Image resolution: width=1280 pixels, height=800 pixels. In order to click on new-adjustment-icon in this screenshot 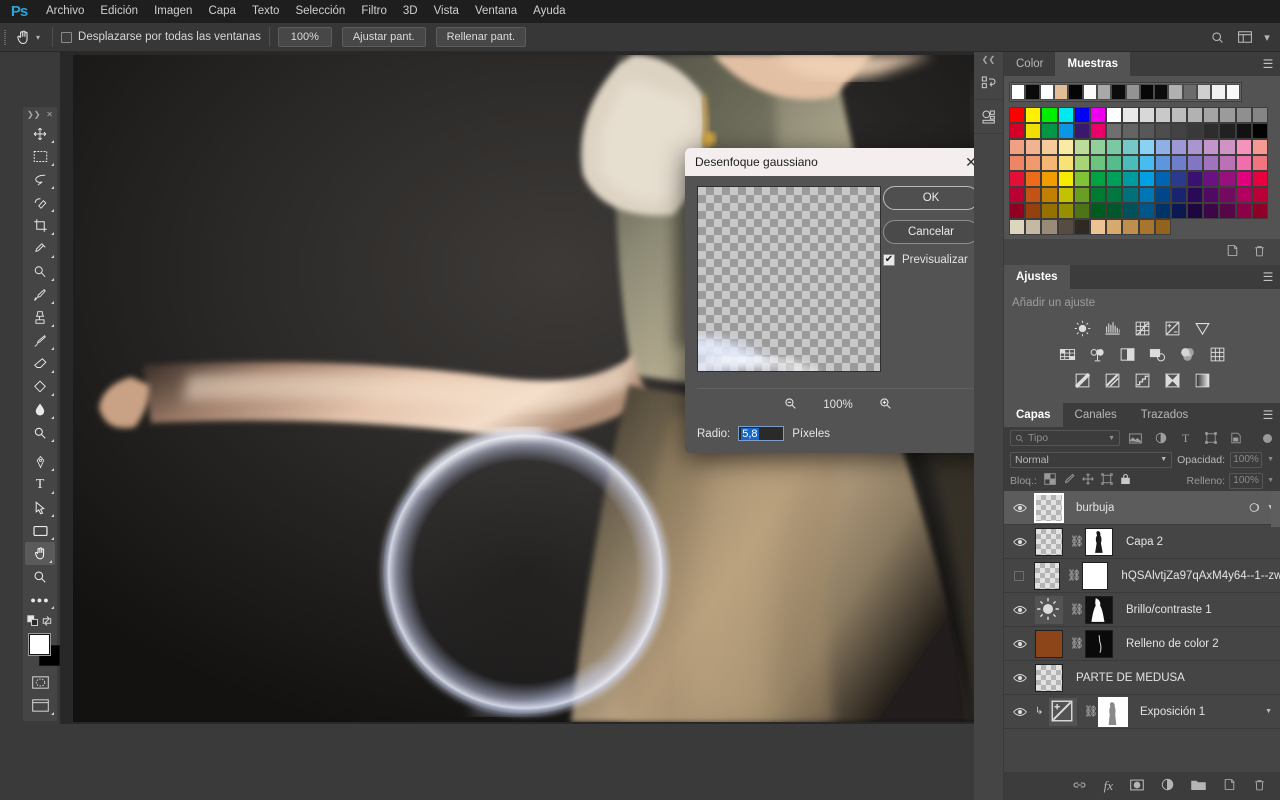, I will do `click(1167, 786)`.